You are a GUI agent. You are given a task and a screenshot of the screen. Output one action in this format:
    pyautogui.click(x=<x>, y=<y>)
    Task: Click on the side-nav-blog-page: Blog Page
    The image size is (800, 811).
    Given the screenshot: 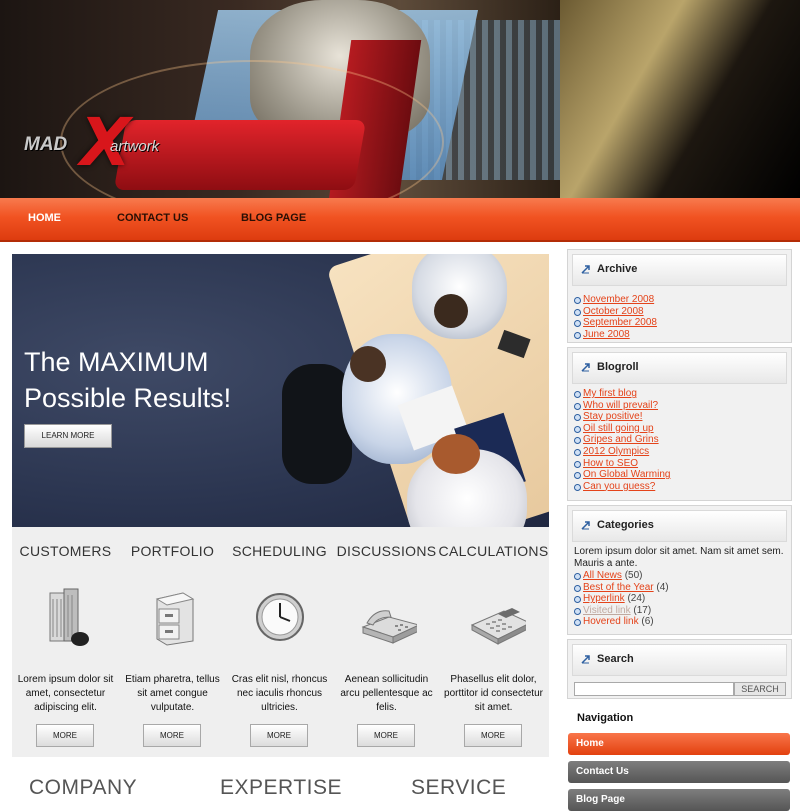 What is the action you would take?
    pyautogui.click(x=679, y=800)
    